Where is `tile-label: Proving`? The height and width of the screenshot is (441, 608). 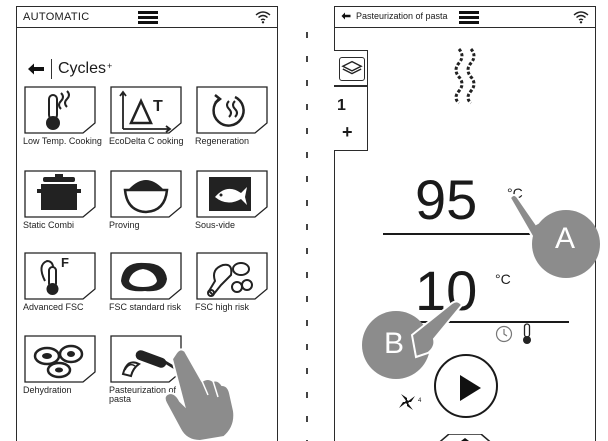
tile-label: Proving is located at coordinates (124, 225).